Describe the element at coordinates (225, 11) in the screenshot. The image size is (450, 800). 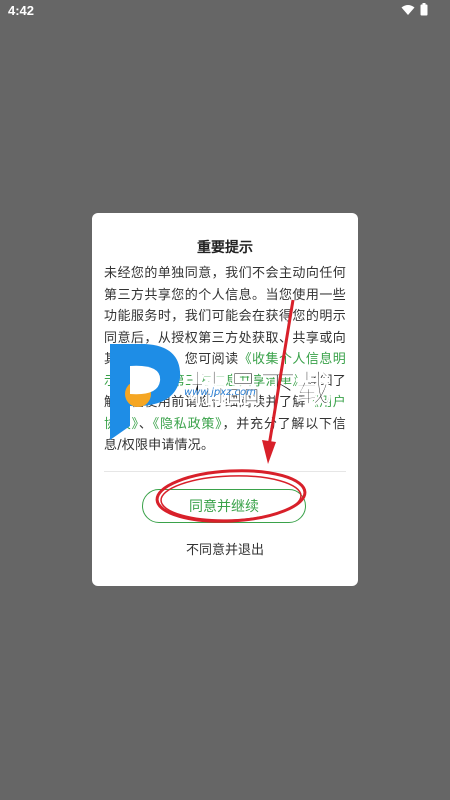
I see `status-bar: 4:42` at that location.